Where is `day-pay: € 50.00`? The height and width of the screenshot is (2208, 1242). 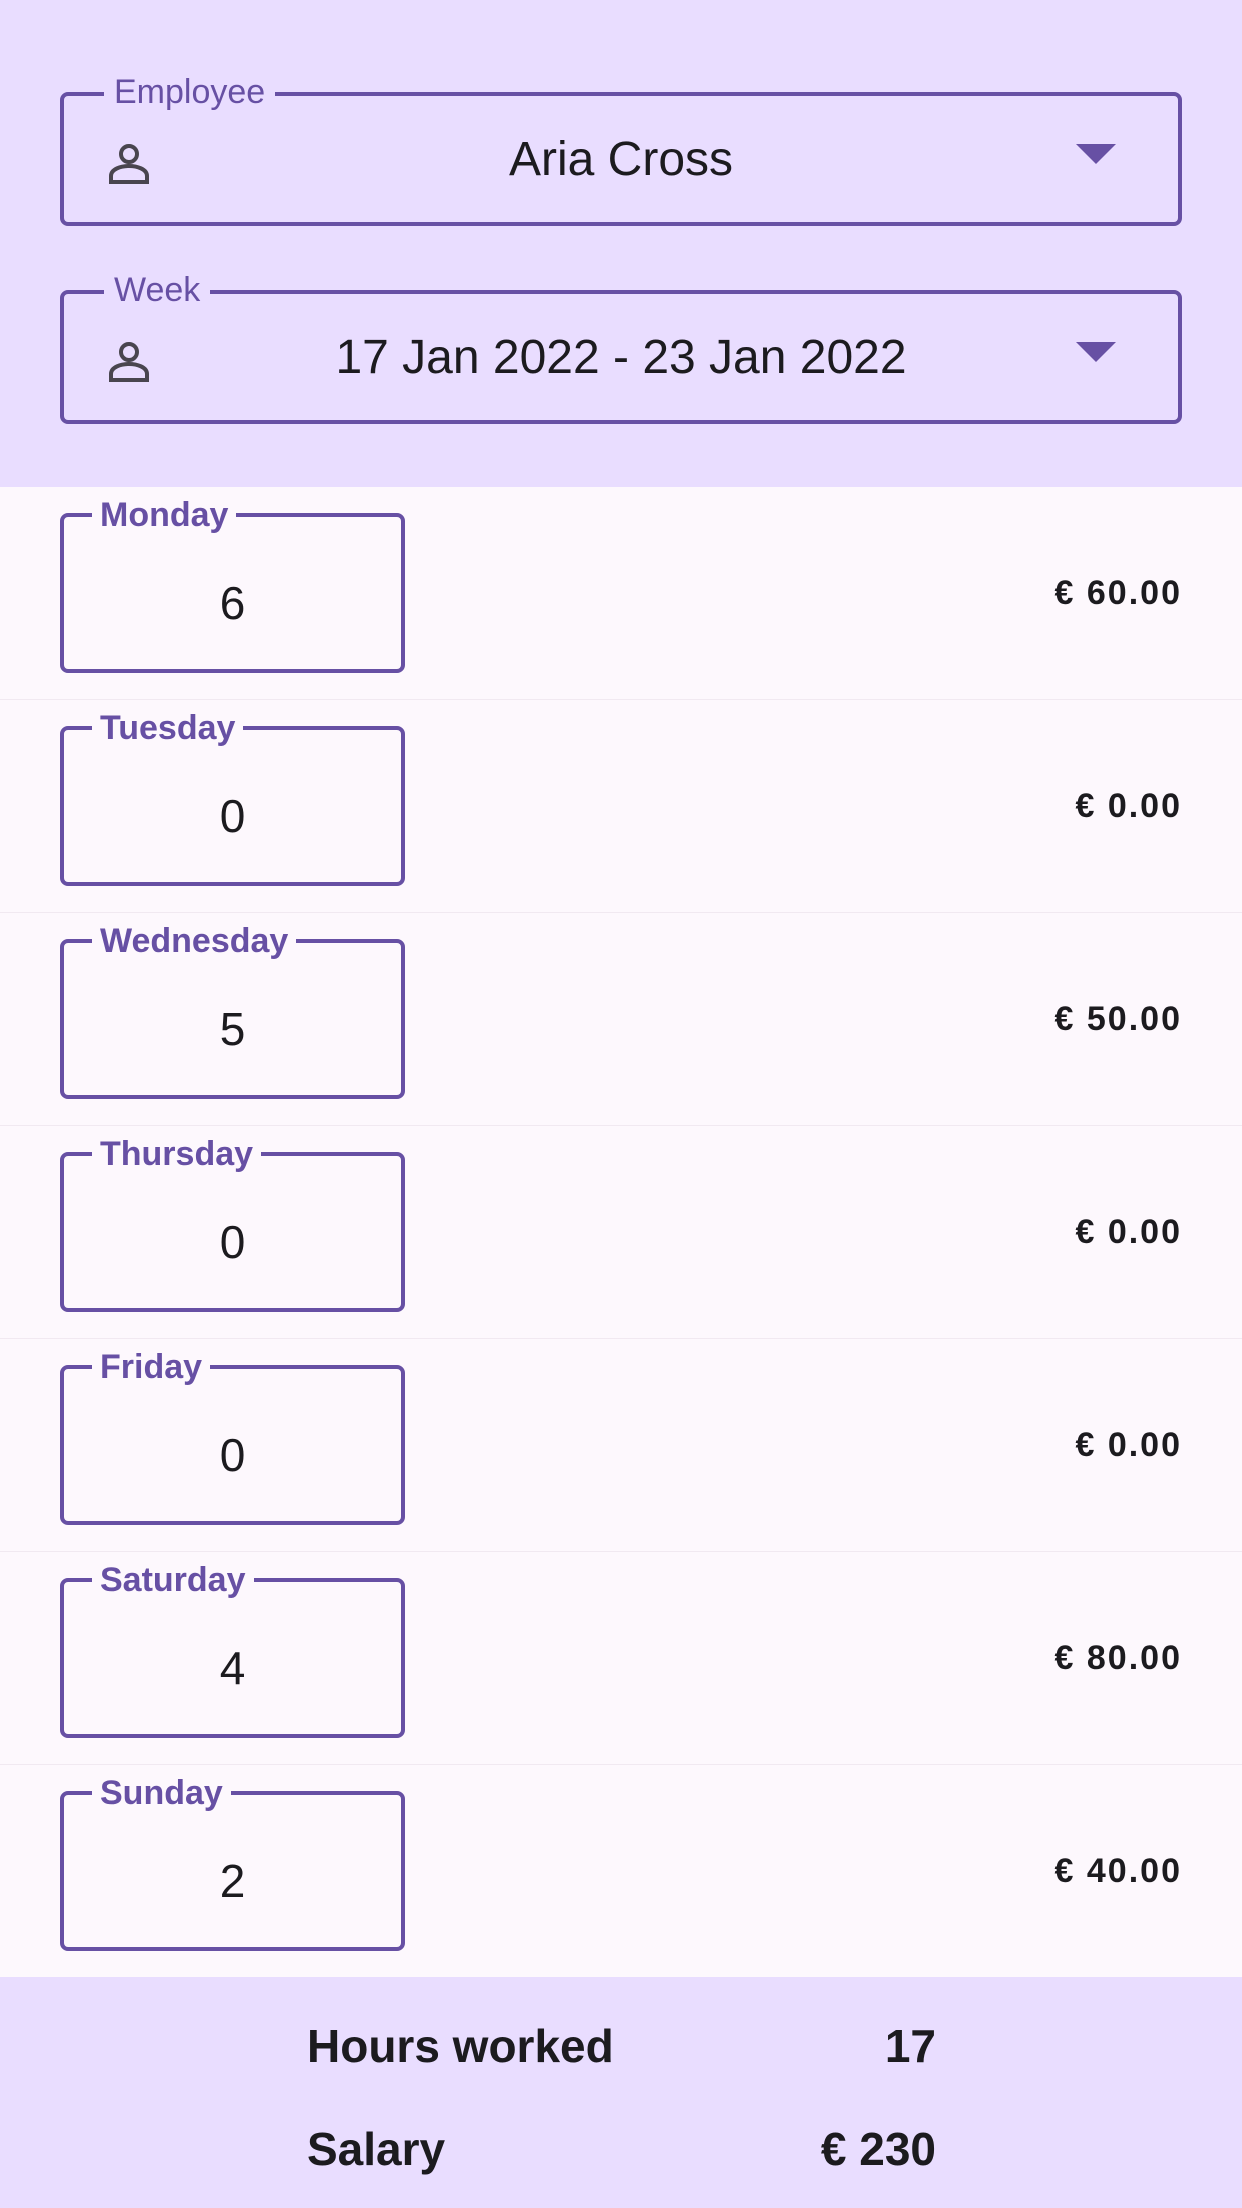
day-pay: € 50.00 is located at coordinates (1118, 1019).